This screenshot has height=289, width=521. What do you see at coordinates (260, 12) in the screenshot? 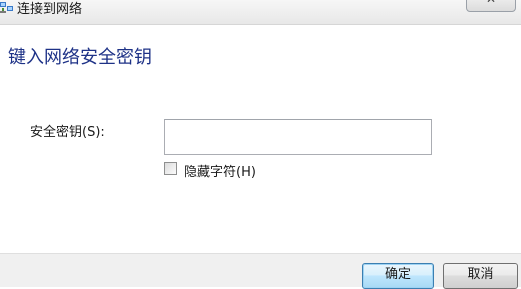
I see `title-bar: 连接到网络 ✕` at bounding box center [260, 12].